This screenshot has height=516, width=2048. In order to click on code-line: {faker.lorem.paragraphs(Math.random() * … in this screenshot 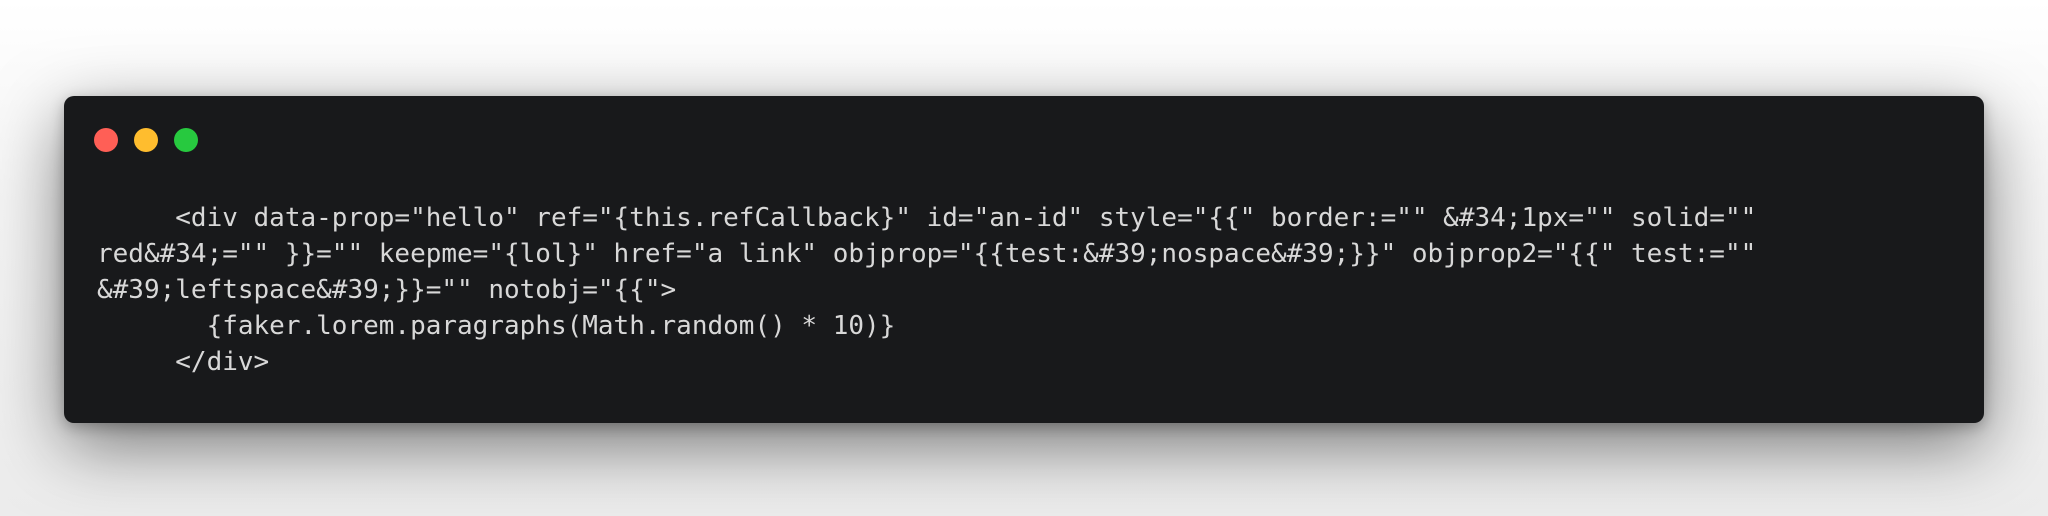, I will do `click(496, 326)`.